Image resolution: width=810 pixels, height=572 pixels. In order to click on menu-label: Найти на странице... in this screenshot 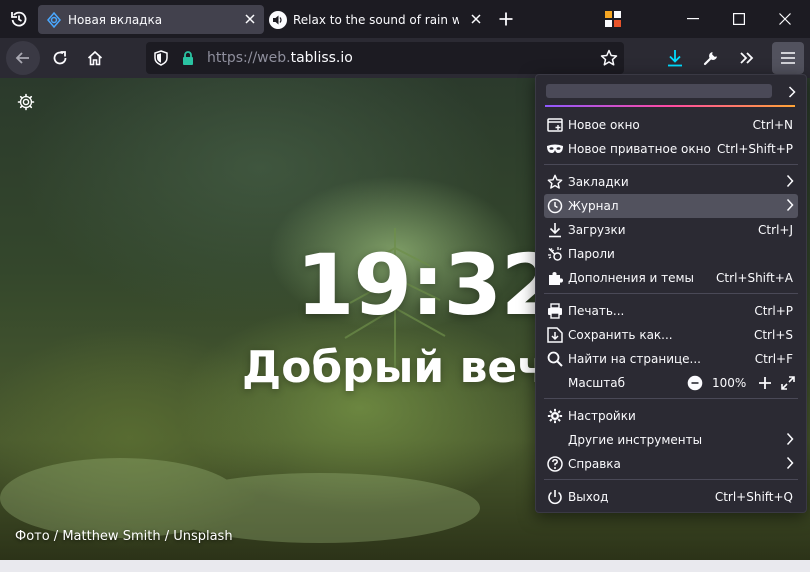, I will do `click(634, 359)`.